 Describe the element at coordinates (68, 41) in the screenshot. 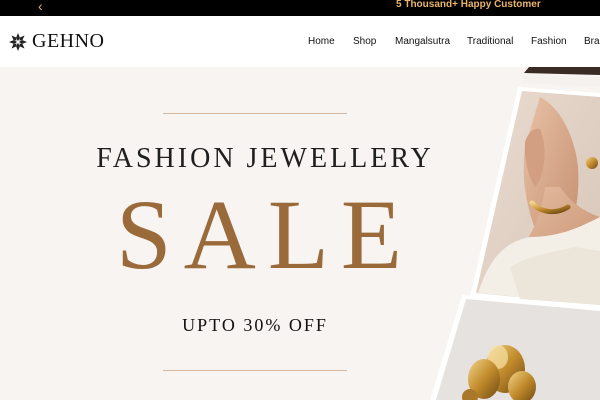

I see `brand-name: GEHNO` at that location.